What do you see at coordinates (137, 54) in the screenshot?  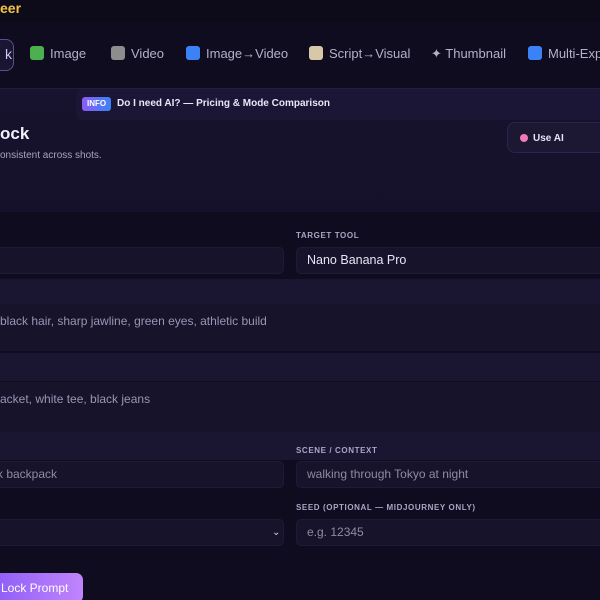 I see `tab-video: Video` at bounding box center [137, 54].